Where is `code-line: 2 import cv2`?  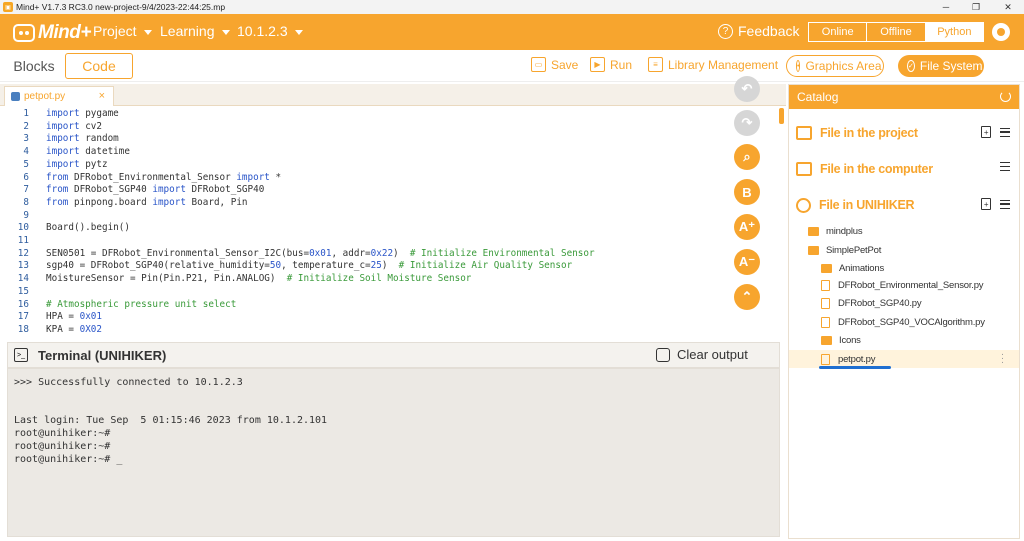
code-line: 2 import cv2 is located at coordinates (365, 127).